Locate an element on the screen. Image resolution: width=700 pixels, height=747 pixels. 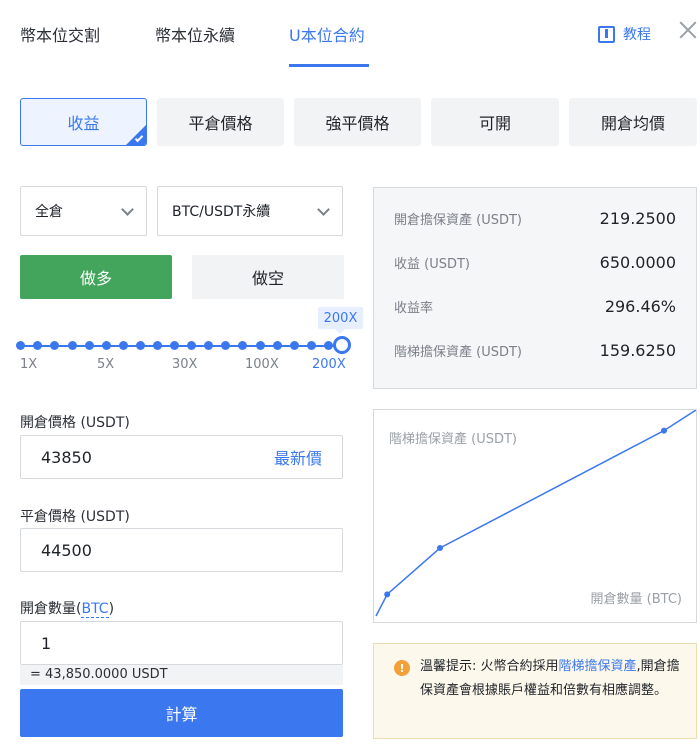
long-button: 做多 is located at coordinates (96, 277).